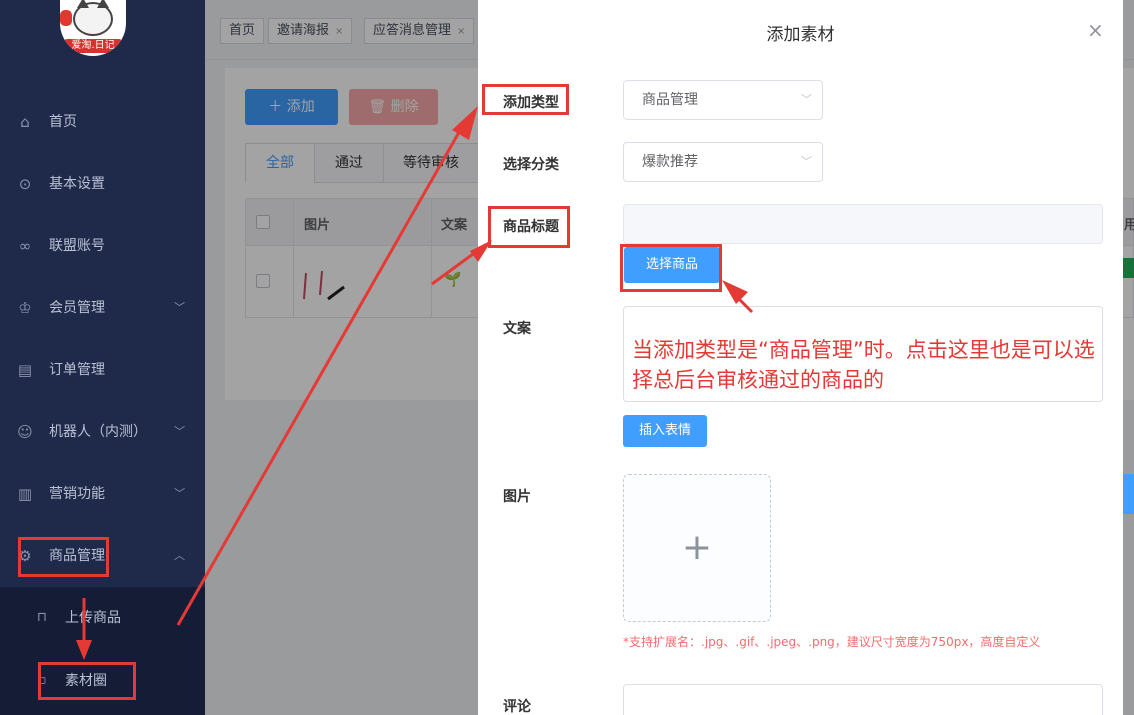 The image size is (1134, 715). Describe the element at coordinates (25, 184) in the screenshot. I see `settings-icon: ⊙` at that location.